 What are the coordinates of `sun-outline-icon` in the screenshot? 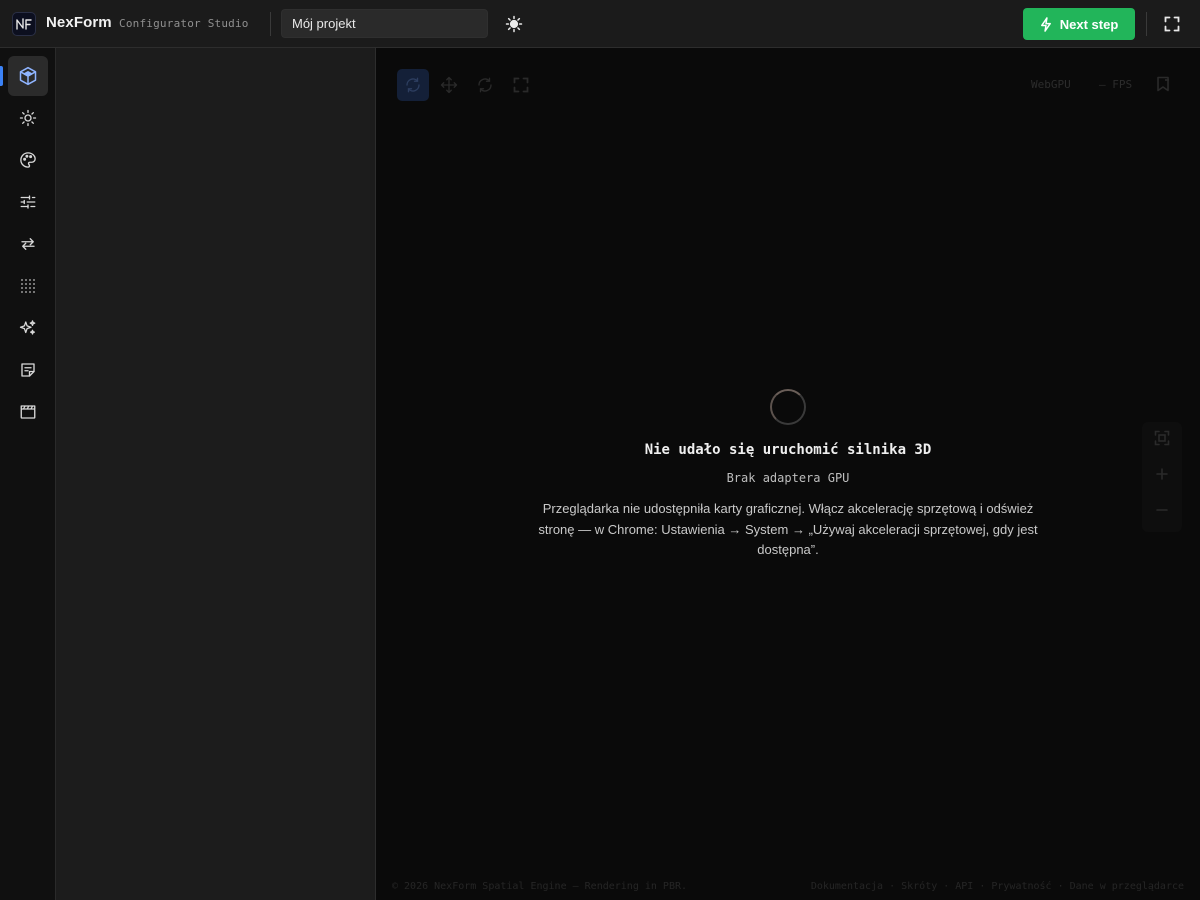 It's located at (28, 118).